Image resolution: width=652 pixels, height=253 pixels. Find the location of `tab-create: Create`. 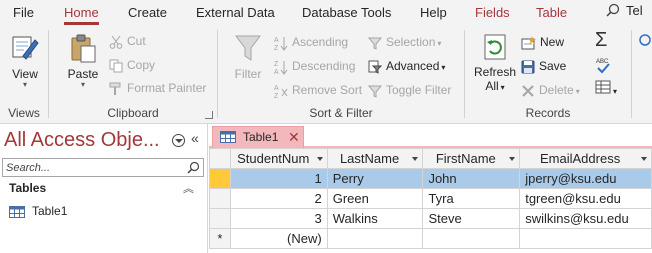

tab-create: Create is located at coordinates (147, 12).